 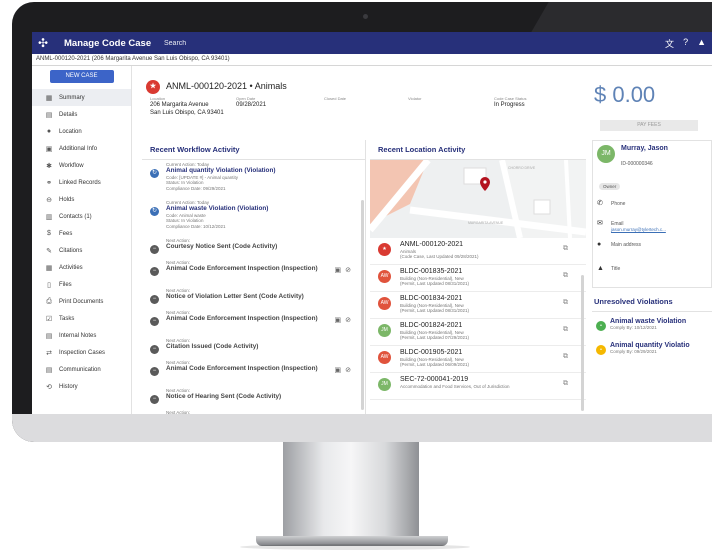 I want to click on sidebar-item-label: History, so click(x=68, y=386).